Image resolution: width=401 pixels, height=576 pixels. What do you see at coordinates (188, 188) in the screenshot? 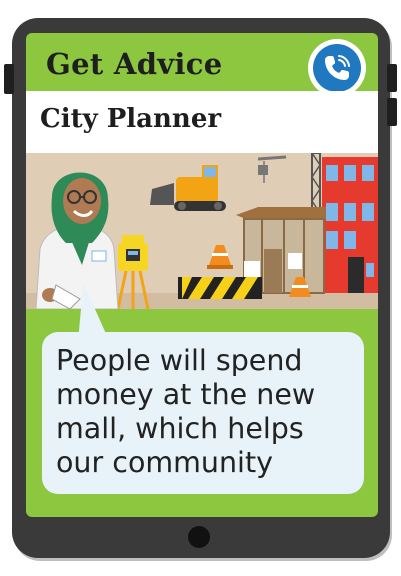
I see `bulldozer-icon` at bounding box center [188, 188].